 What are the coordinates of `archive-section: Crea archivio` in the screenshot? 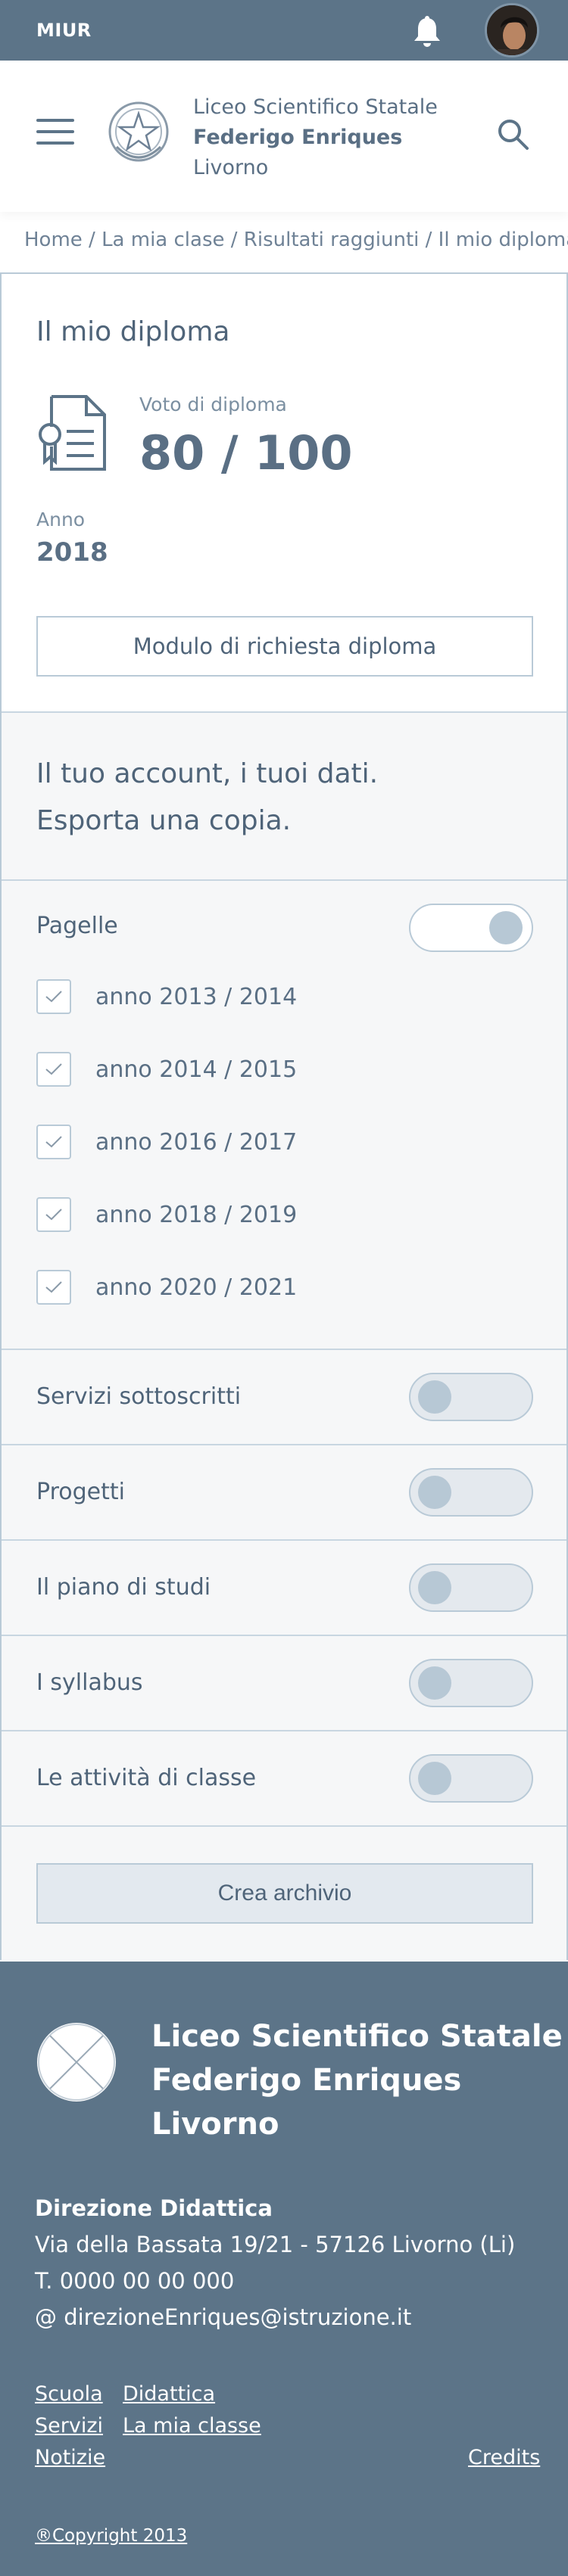 It's located at (284, 1893).